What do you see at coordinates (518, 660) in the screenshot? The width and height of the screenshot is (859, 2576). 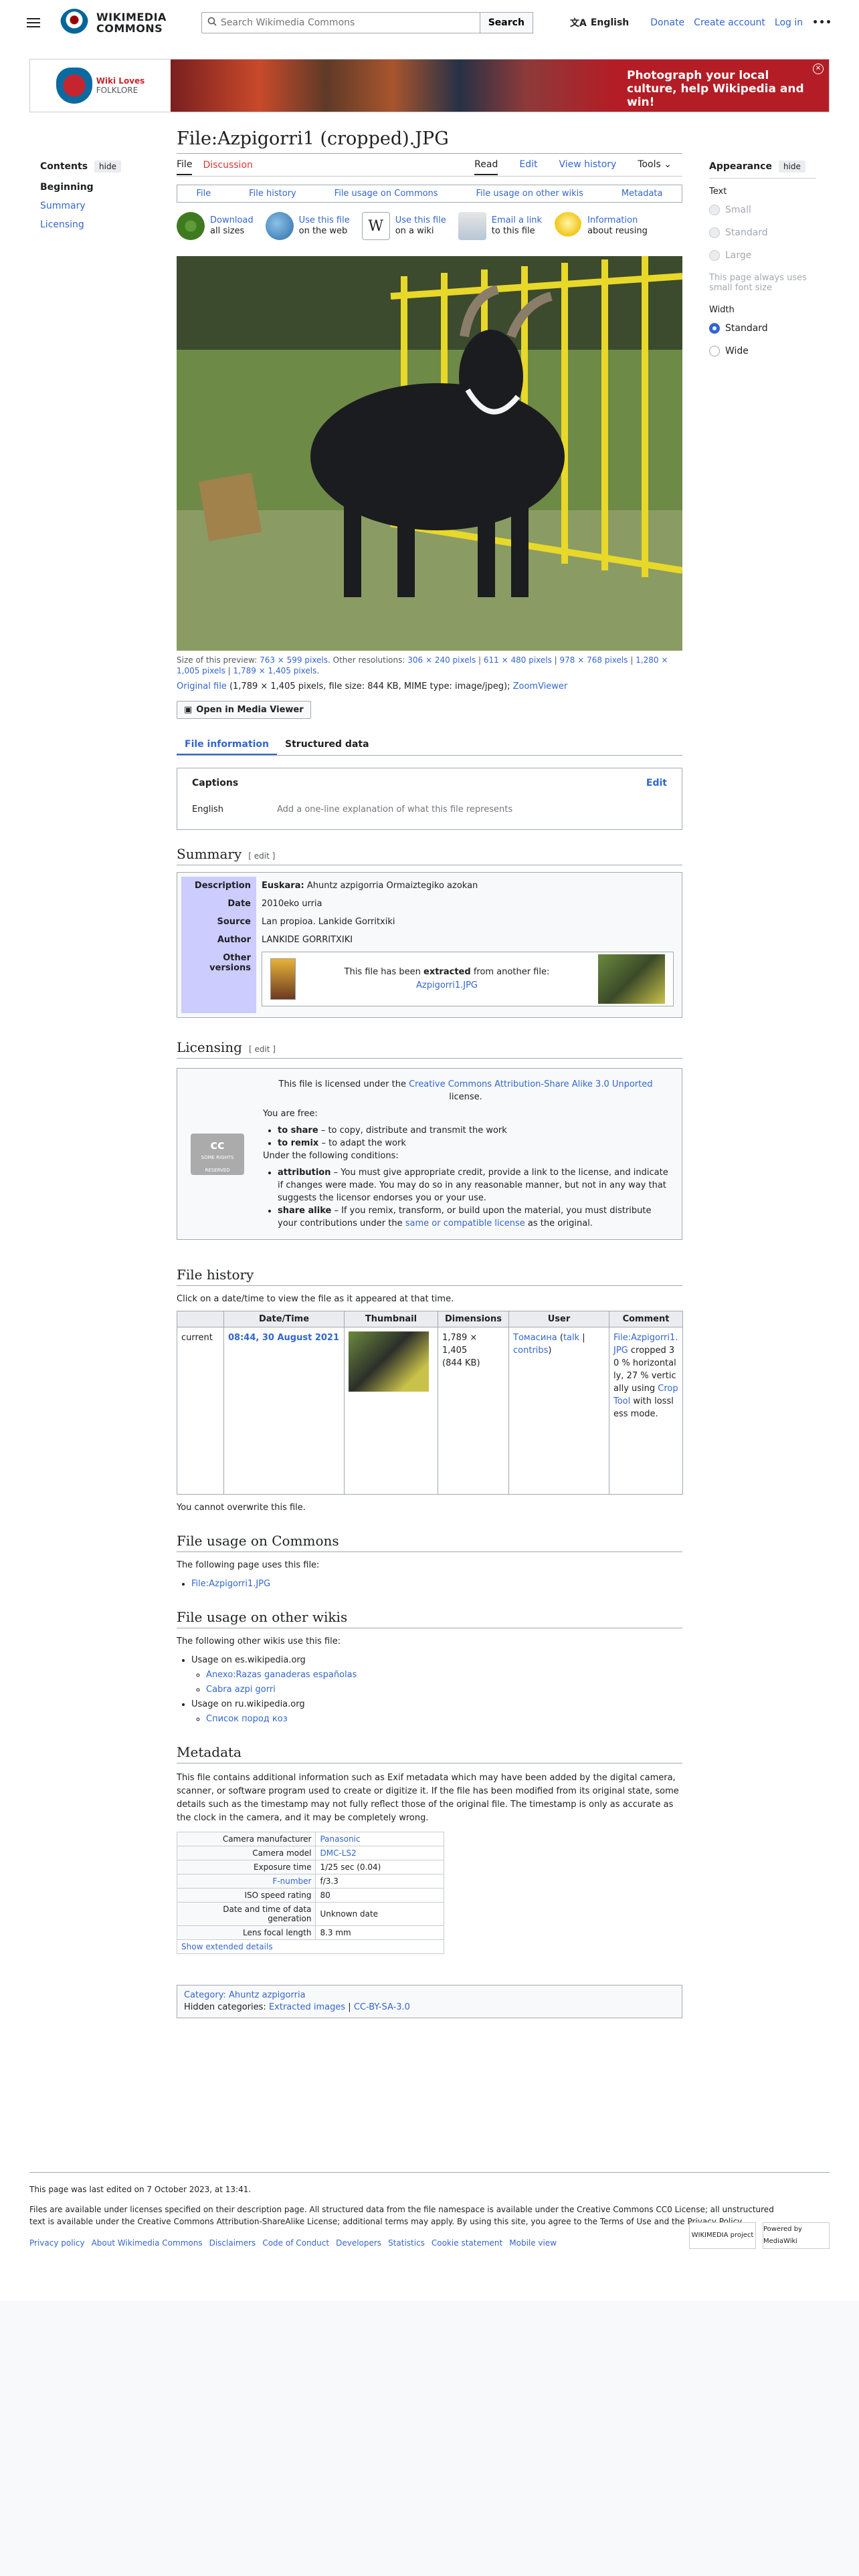 I see `res-611-link: 611 × 480 pixels` at bounding box center [518, 660].